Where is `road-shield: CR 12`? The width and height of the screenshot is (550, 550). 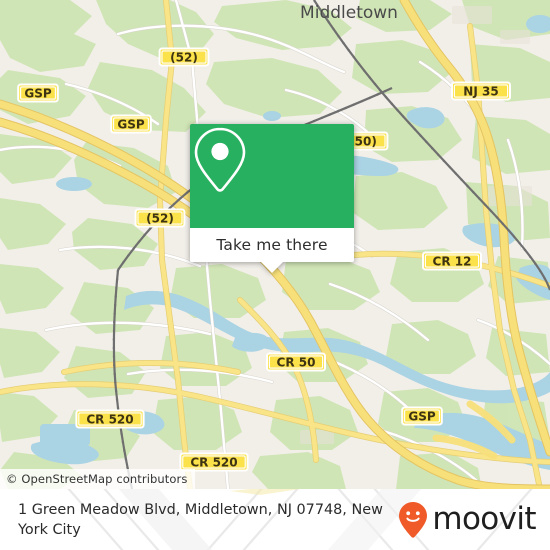 road-shield: CR 12 is located at coordinates (452, 261).